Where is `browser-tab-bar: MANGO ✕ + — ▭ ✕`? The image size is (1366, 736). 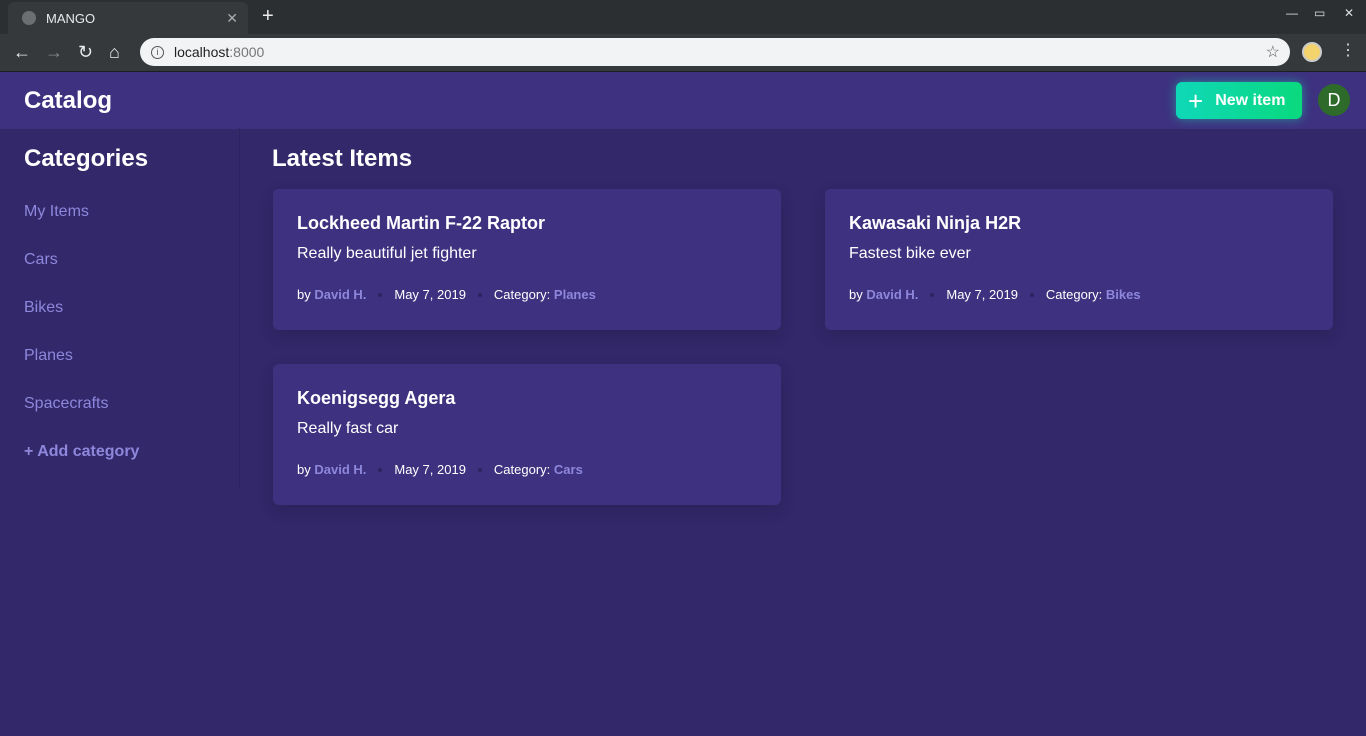 browser-tab-bar: MANGO ✕ + — ▭ ✕ is located at coordinates (683, 17).